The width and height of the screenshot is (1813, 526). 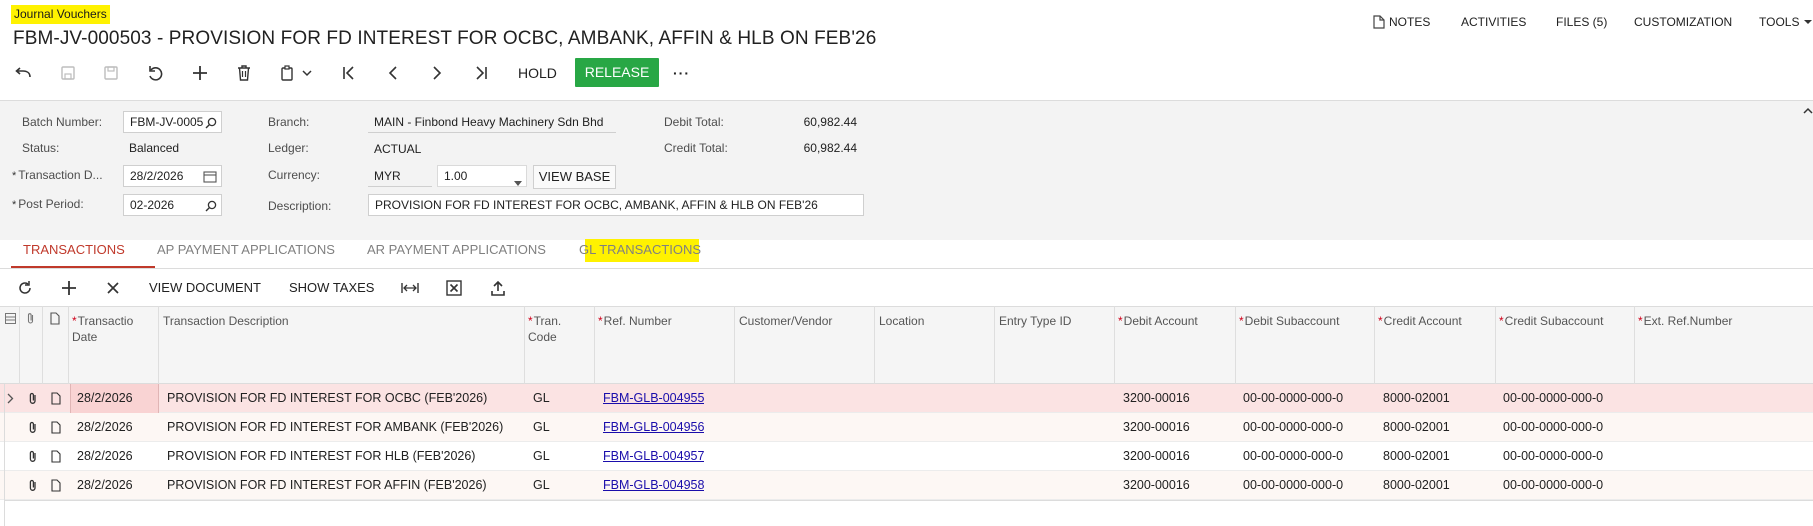 What do you see at coordinates (653, 427) in the screenshot?
I see `cell-ref-number-link: FBM-GLB-004956` at bounding box center [653, 427].